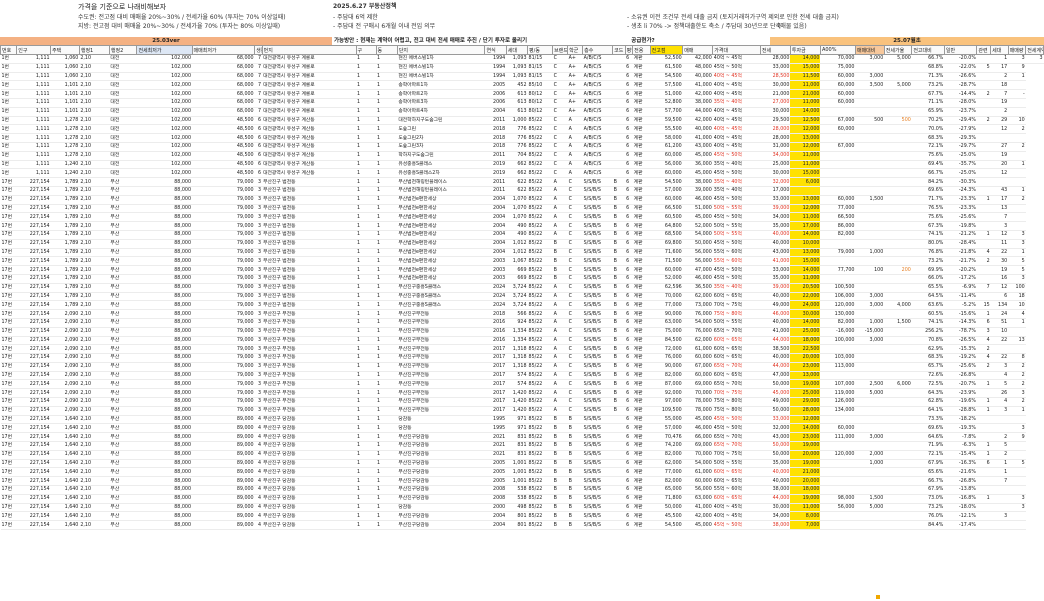 This screenshot has height=601, width=1044. I want to click on table-cell: 50,000, so click(775, 384).